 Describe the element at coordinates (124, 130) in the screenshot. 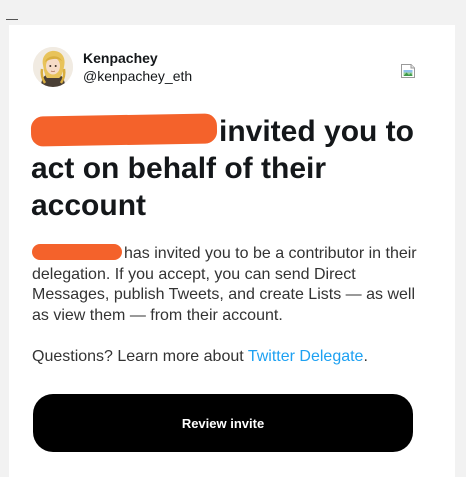

I see `redacted-name` at that location.